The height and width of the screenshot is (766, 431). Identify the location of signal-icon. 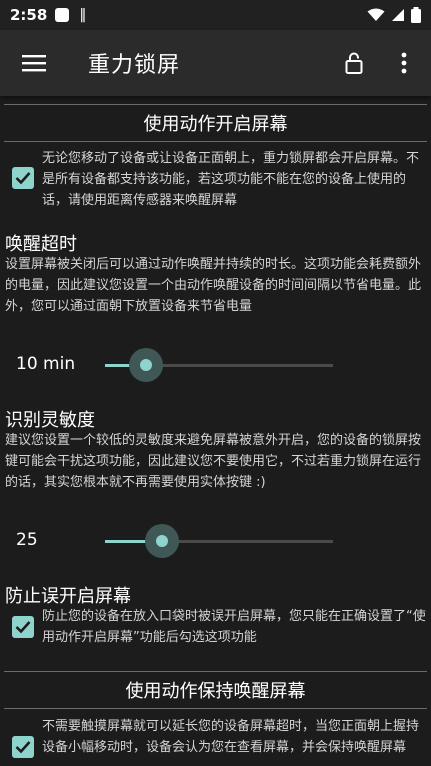
(398, 15).